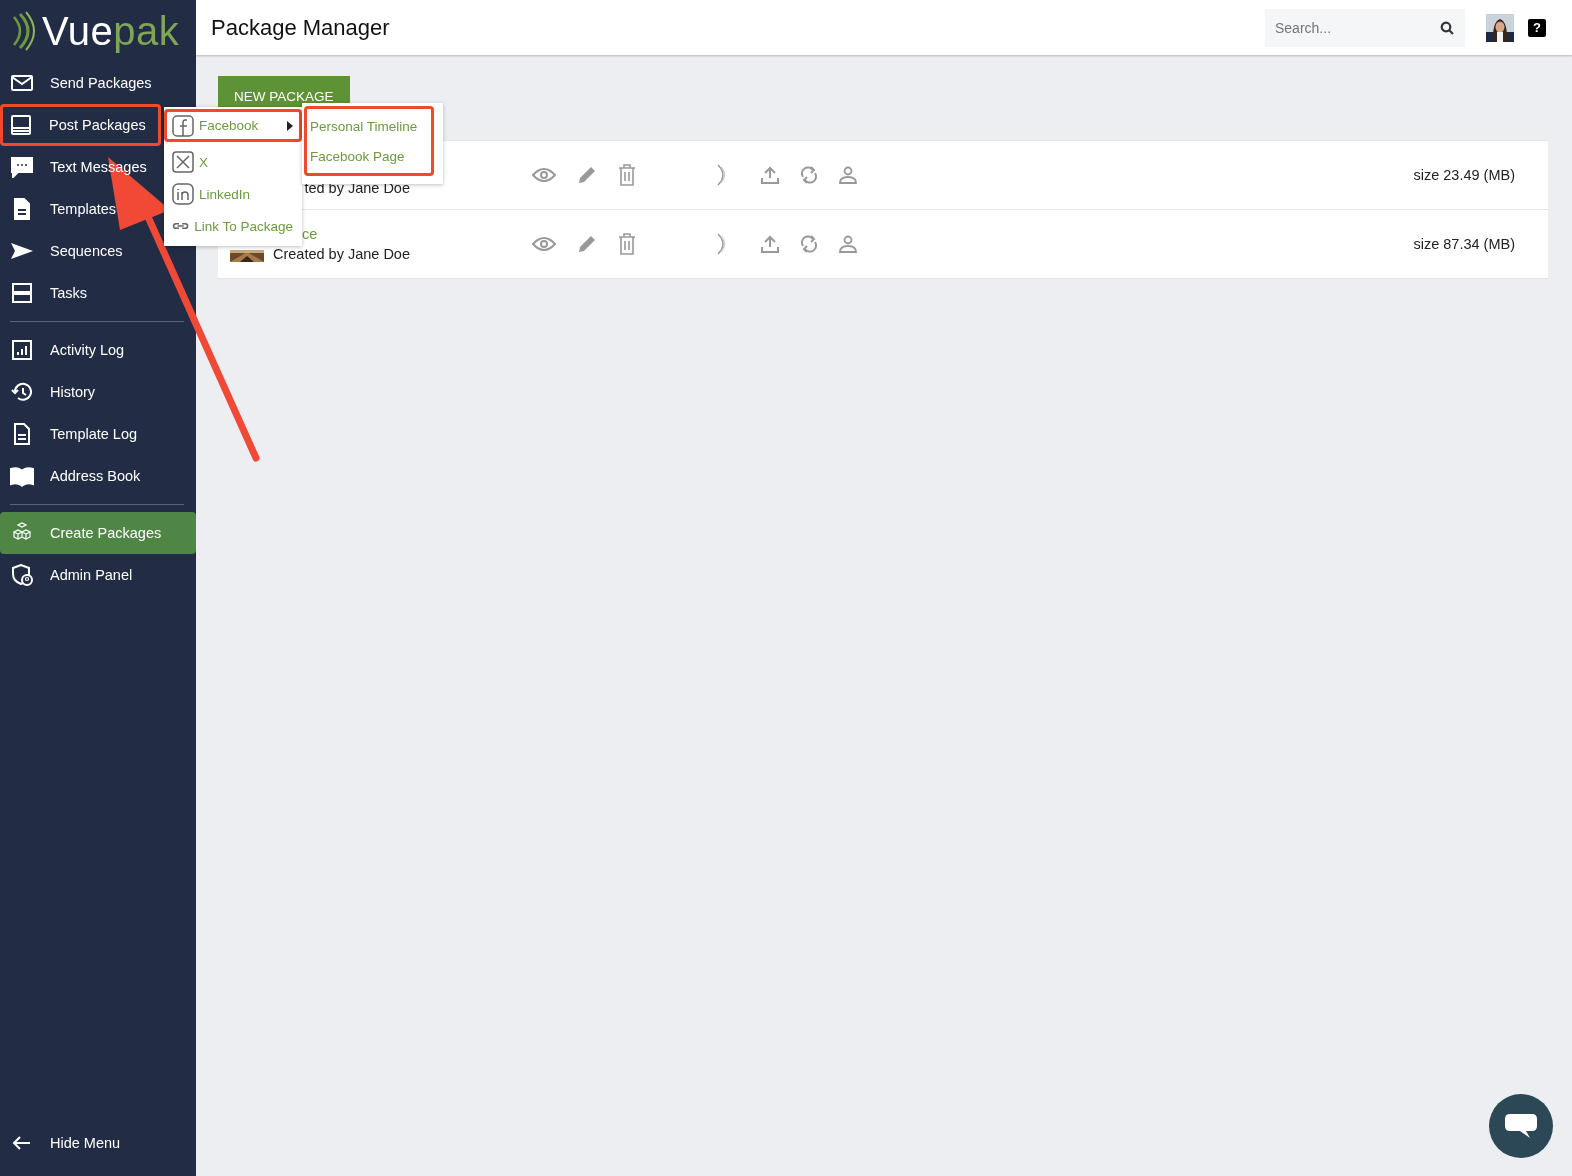  I want to click on sidebar-item: Admin Panel, so click(80, 575).